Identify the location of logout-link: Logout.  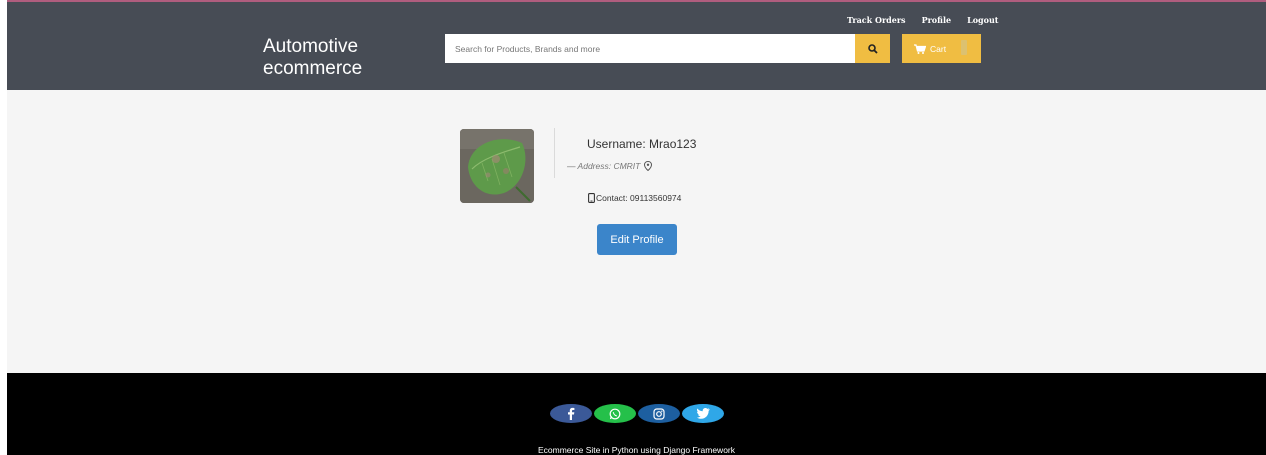
(982, 20).